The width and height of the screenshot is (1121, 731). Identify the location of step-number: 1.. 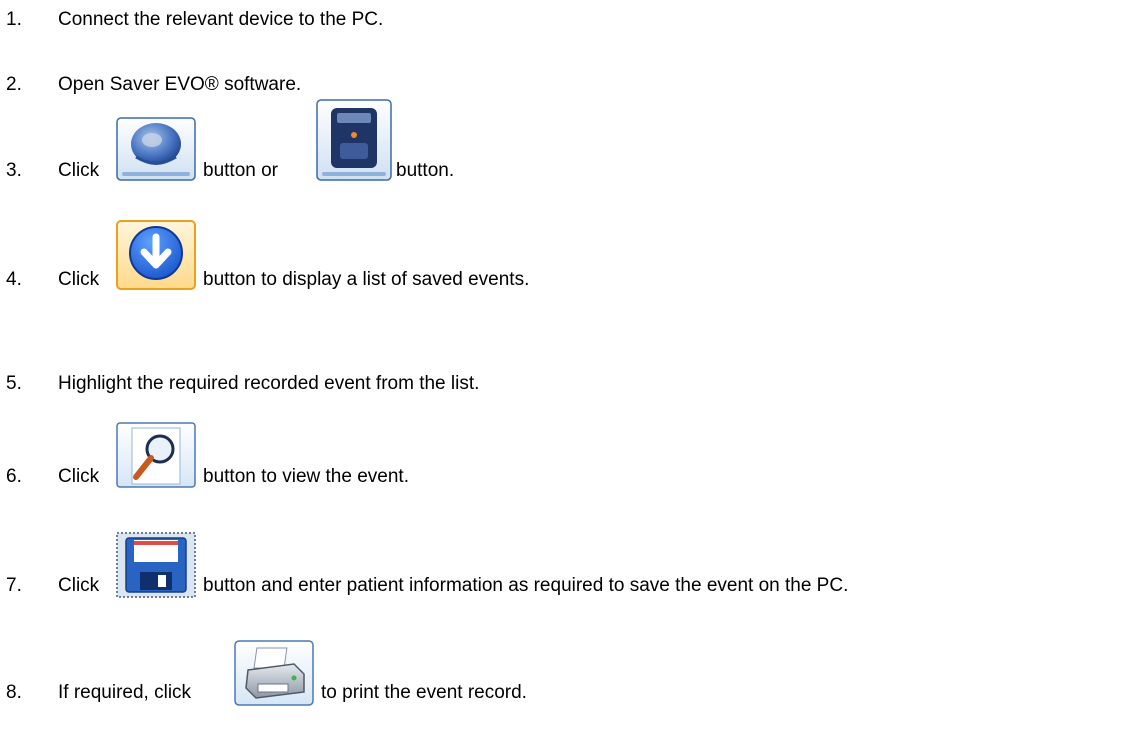
(14, 19).